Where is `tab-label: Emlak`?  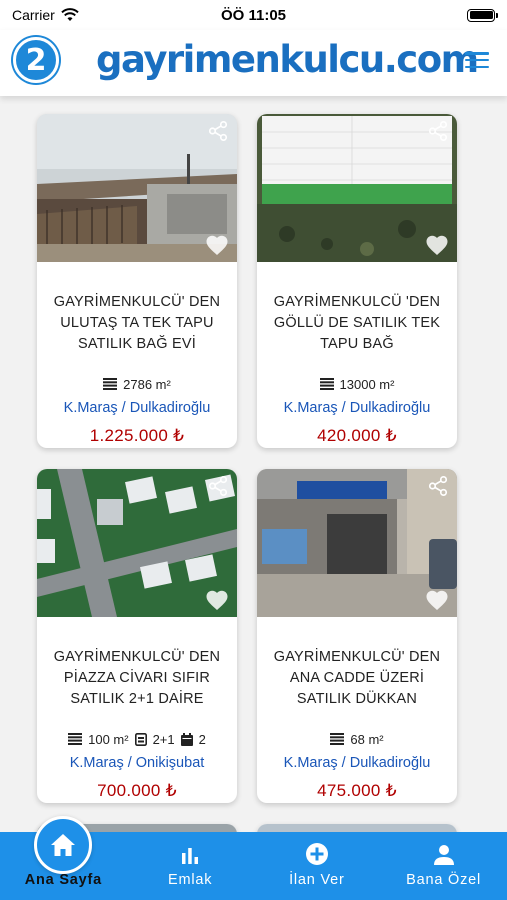 tab-label: Emlak is located at coordinates (190, 880).